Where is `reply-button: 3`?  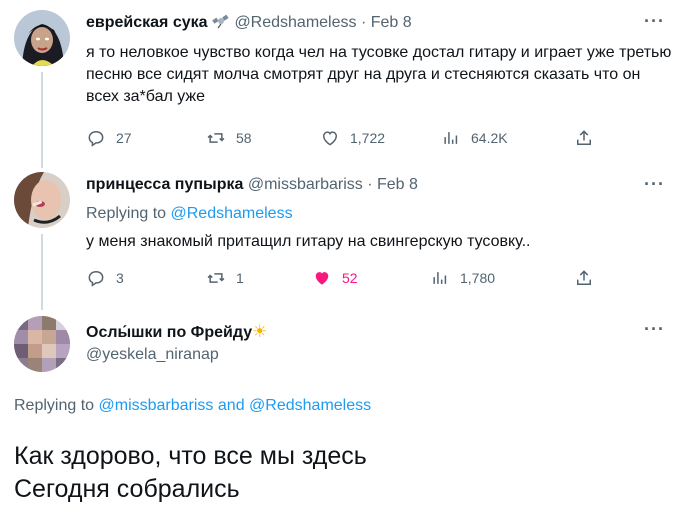
reply-button: 3 is located at coordinates (105, 278).